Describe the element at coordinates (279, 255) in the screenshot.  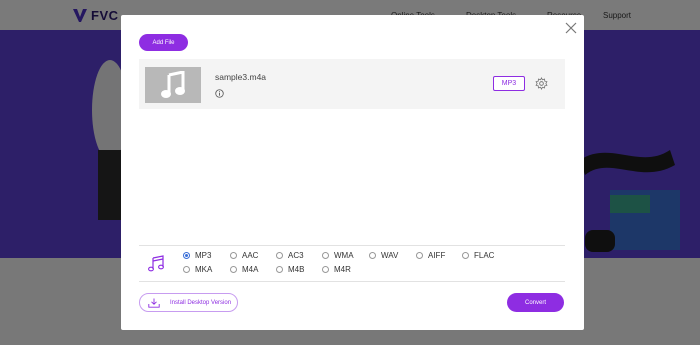
I see `radio-ac3` at that location.